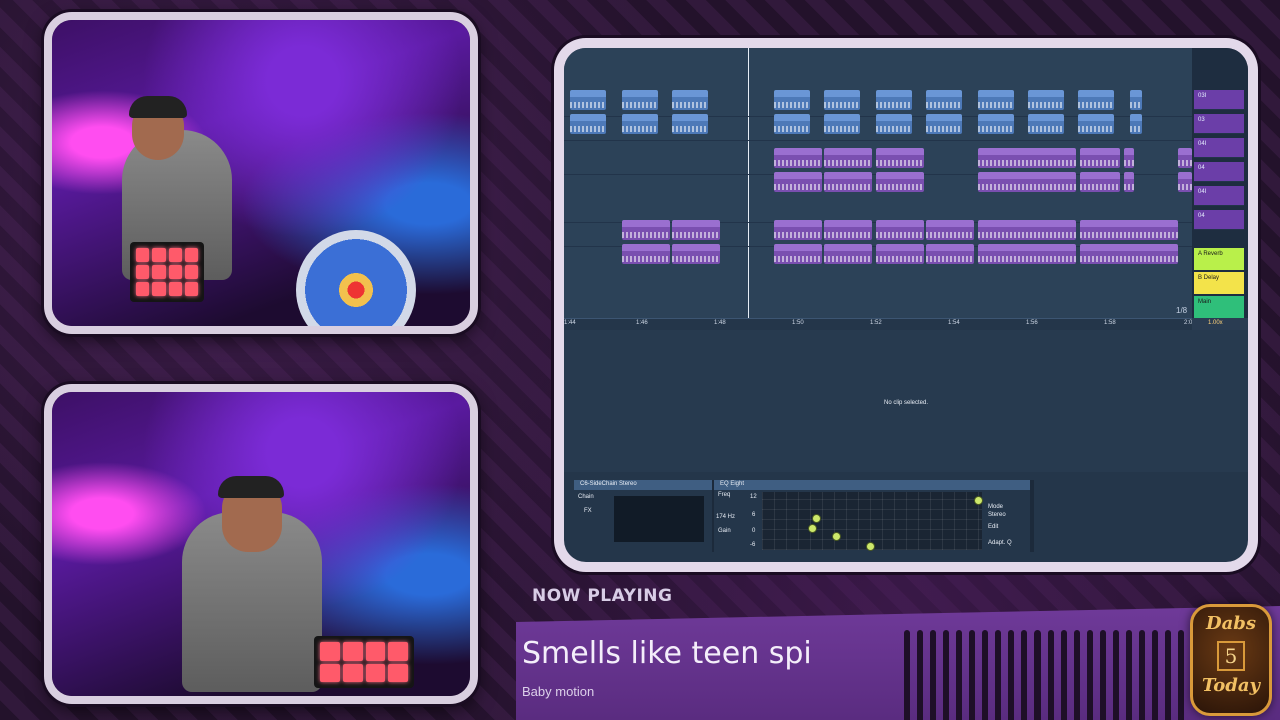 This screenshot has height=720, width=1280. What do you see at coordinates (748, 183) in the screenshot?
I see `playhead` at bounding box center [748, 183].